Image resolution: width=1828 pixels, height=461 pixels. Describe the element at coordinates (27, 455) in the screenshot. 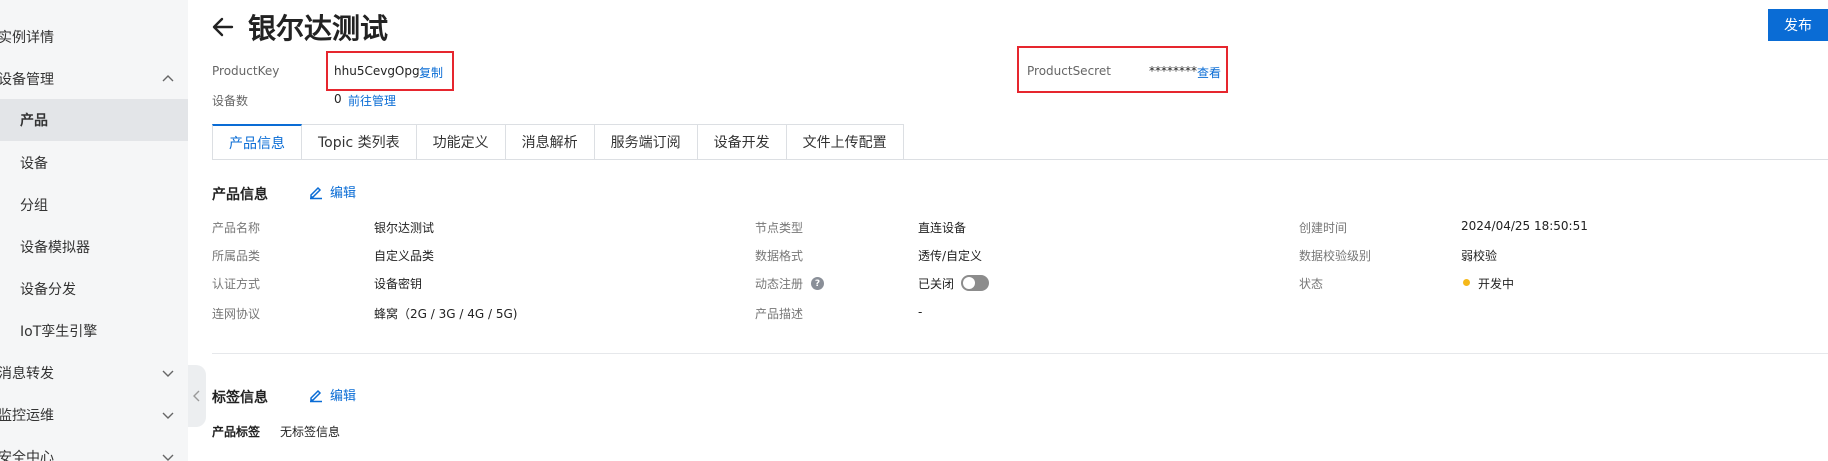

I see `sidebar-item-label: 安全中心` at that location.